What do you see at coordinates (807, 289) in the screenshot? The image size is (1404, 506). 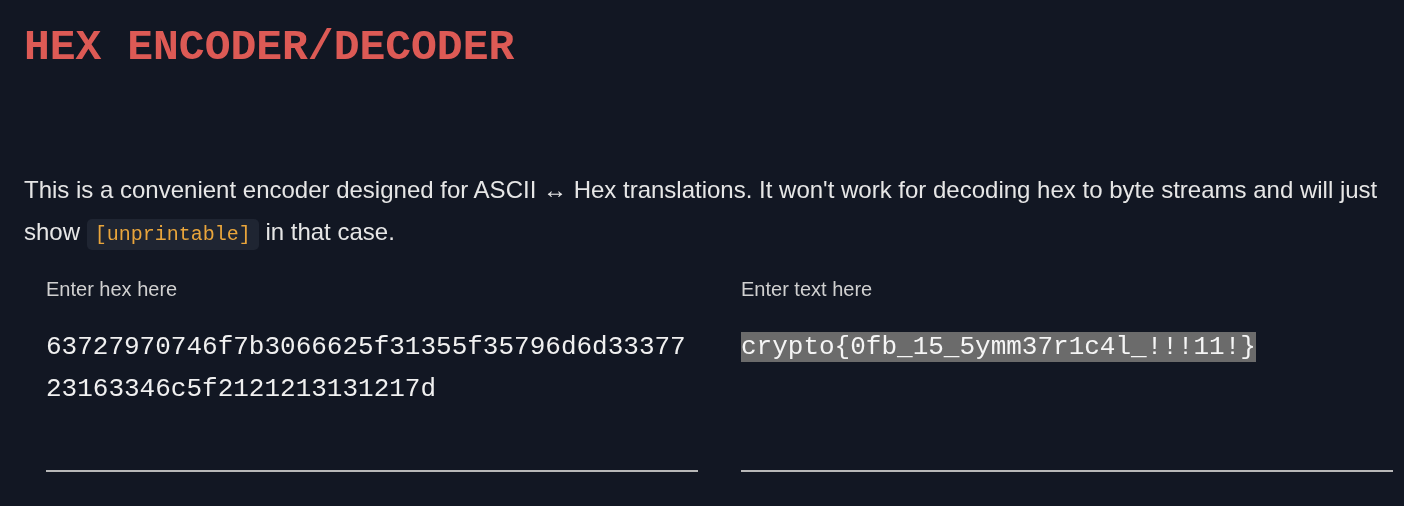 I see `field-label: Enter text here` at bounding box center [807, 289].